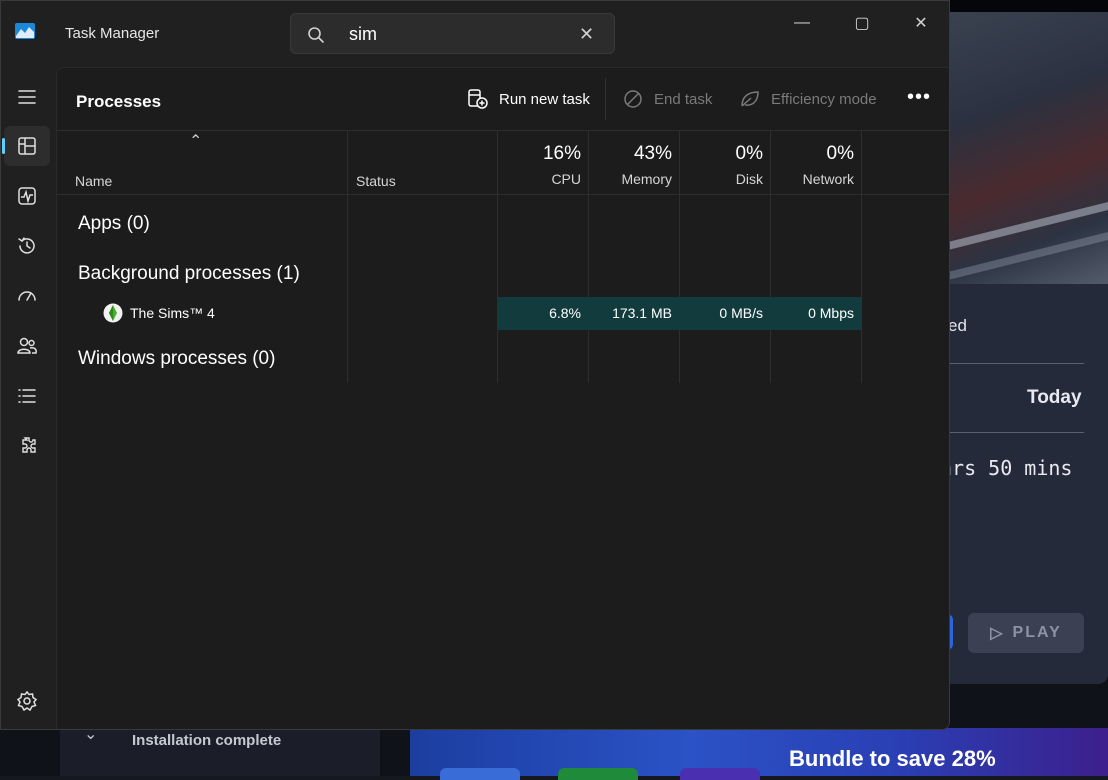 Image resolution: width=1108 pixels, height=780 pixels. I want to click on column-header-status: Status, so click(376, 181).